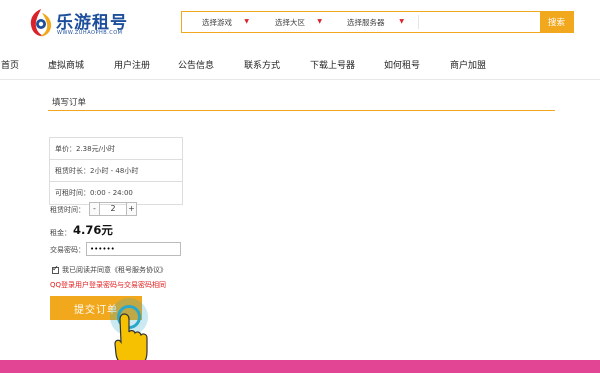 The width and height of the screenshot is (600, 373). I want to click on password-field, so click(133, 249).